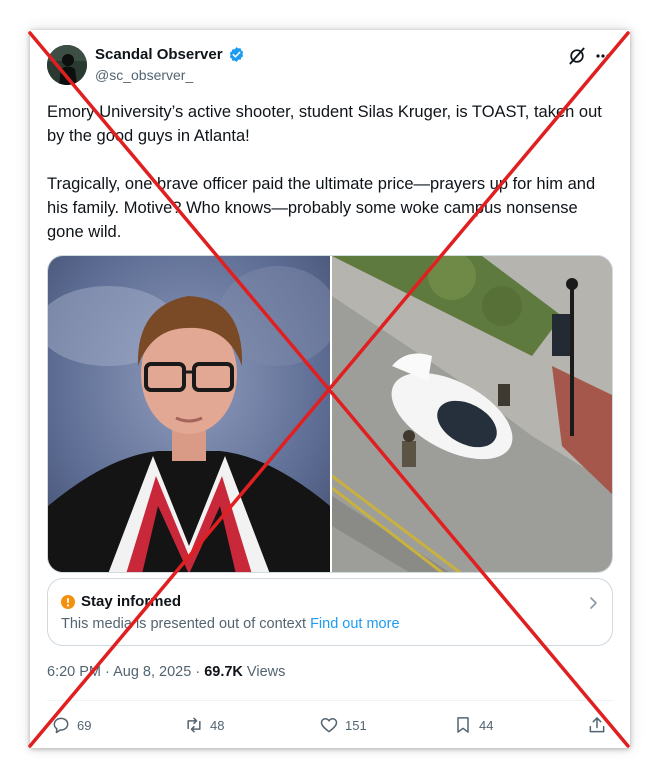 Image resolution: width=660 pixels, height=779 pixels. What do you see at coordinates (204, 725) in the screenshot?
I see `repost-button: 48` at bounding box center [204, 725].